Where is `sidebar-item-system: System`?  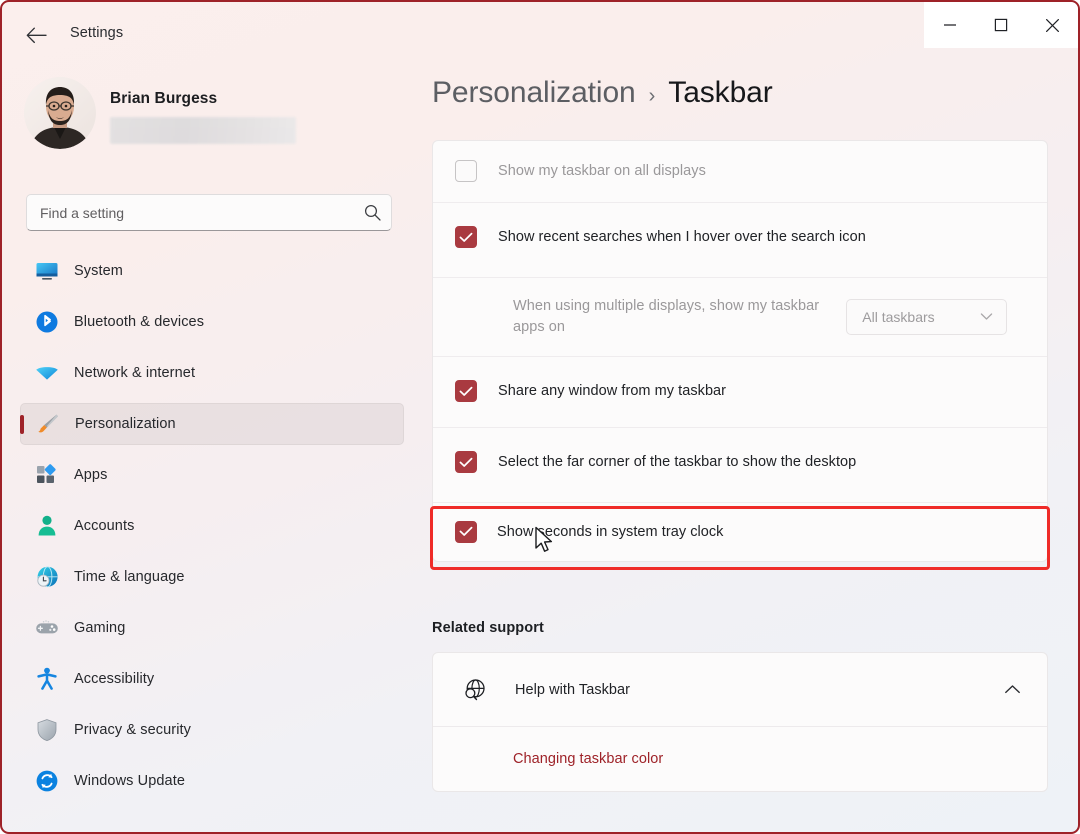
sidebar-item-system: System is located at coordinates (212, 271).